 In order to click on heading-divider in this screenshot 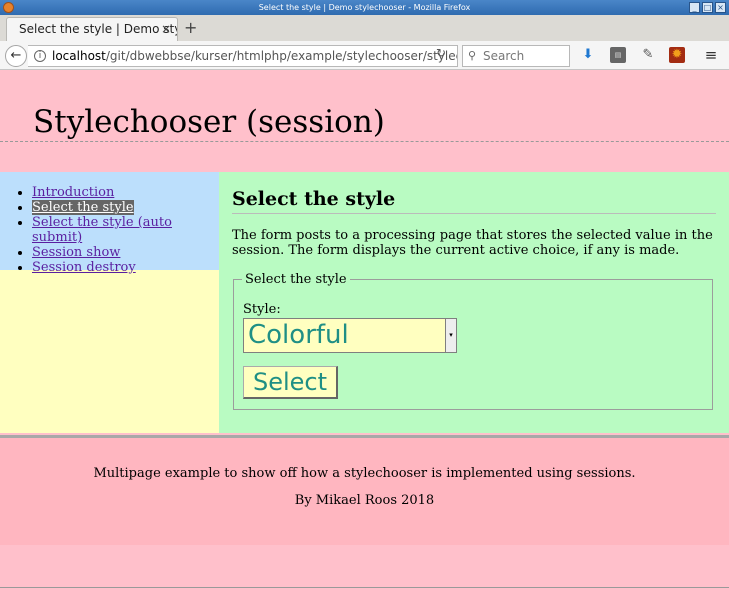, I will do `click(474, 213)`.